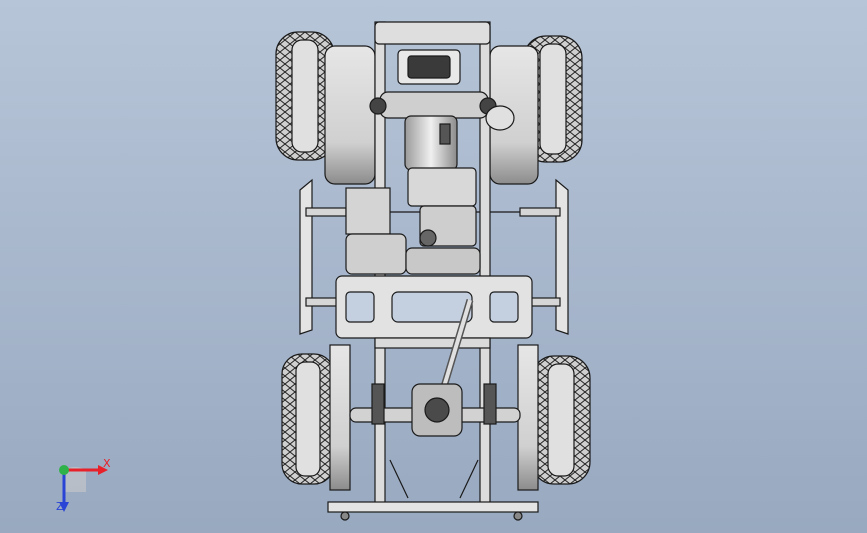 The image size is (867, 533). Describe the element at coordinates (107, 463) in the screenshot. I see `x-axis-label: X` at that location.